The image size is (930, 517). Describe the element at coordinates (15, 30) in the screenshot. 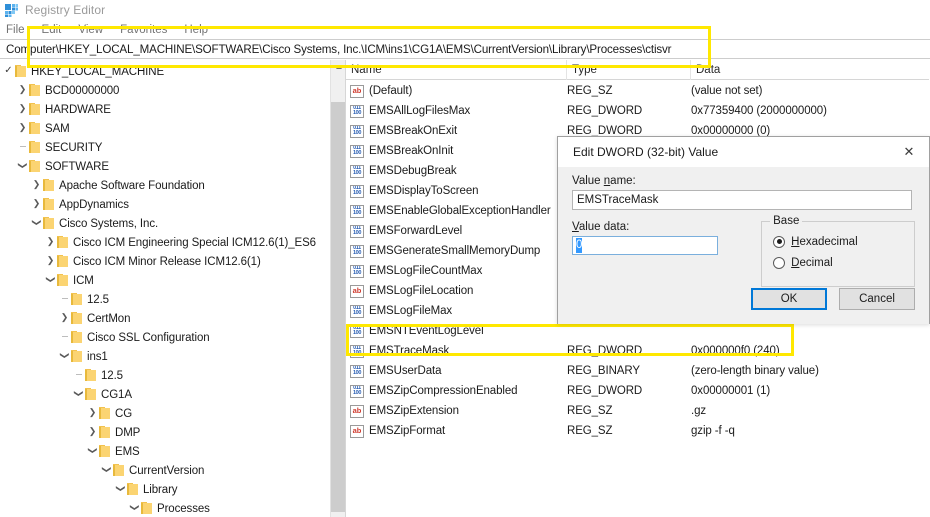

I see `menu-file: File` at that location.